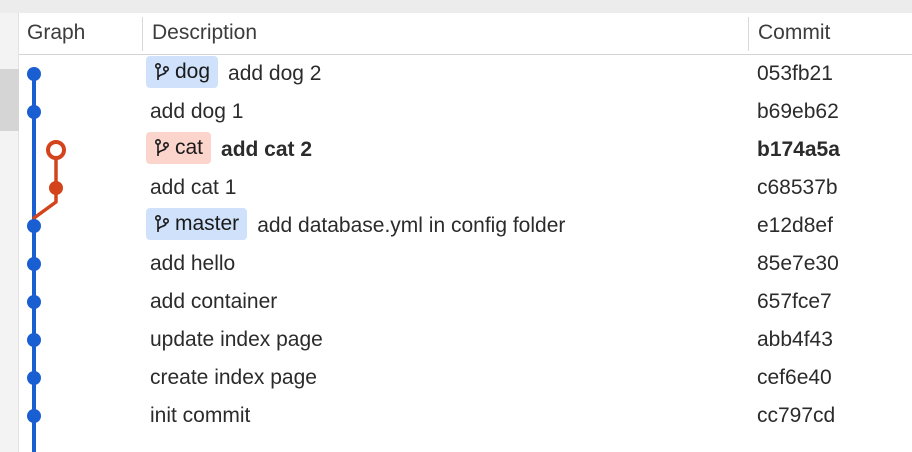 The width and height of the screenshot is (912, 452). I want to click on commit-row: cat add cat 2 b174a5a, so click(456, 150).